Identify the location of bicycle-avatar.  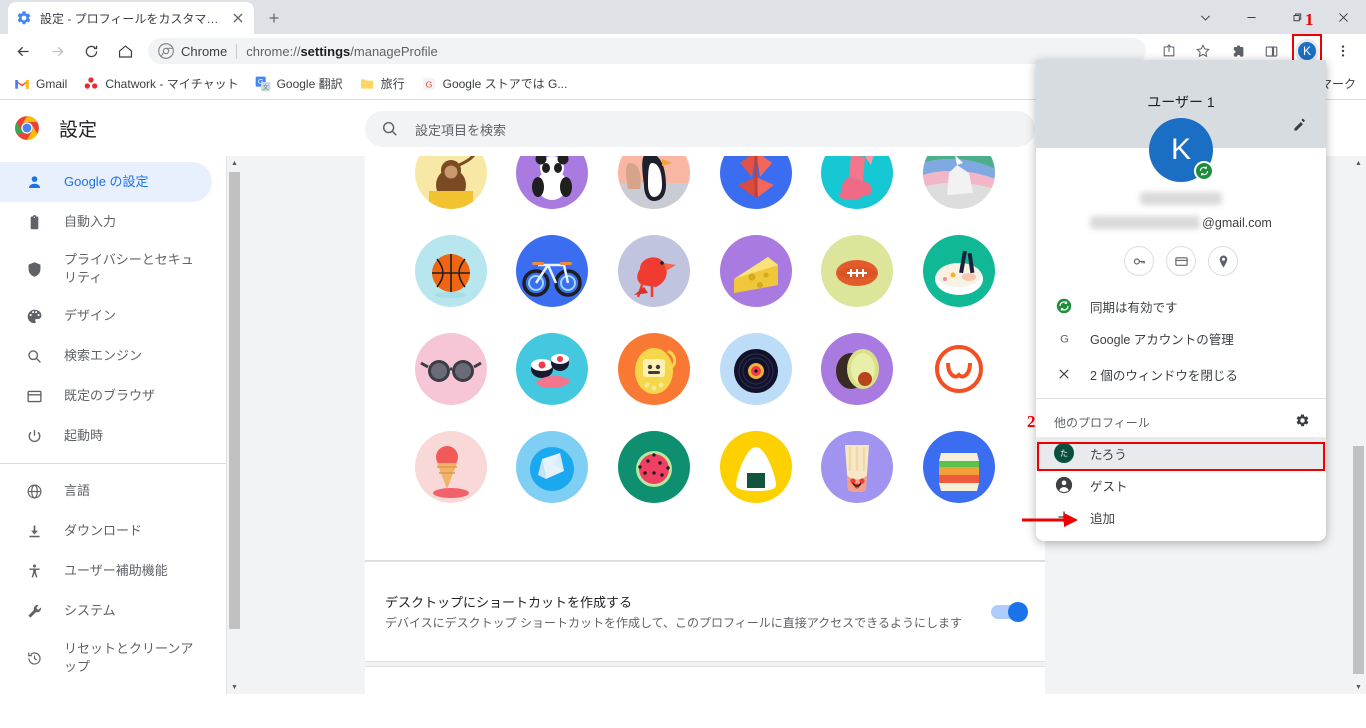
(552, 271).